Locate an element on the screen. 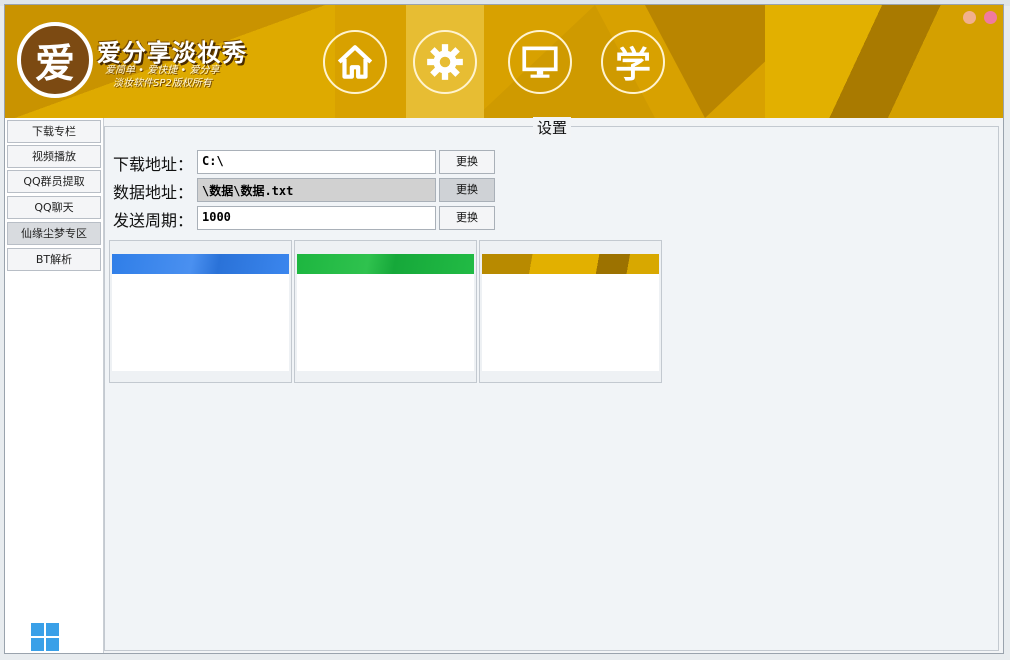 Image resolution: width=1010 pixels, height=660 pixels. sidebar-item-qq-group: QQ群员提取 is located at coordinates (54, 181).